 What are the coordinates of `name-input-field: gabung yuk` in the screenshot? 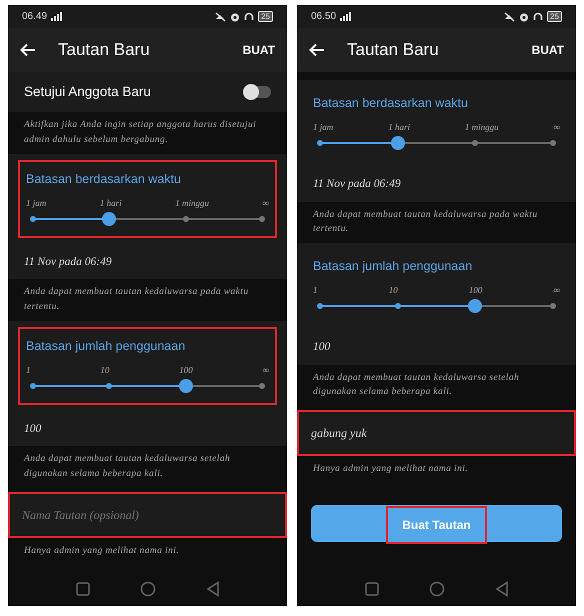 It's located at (436, 433).